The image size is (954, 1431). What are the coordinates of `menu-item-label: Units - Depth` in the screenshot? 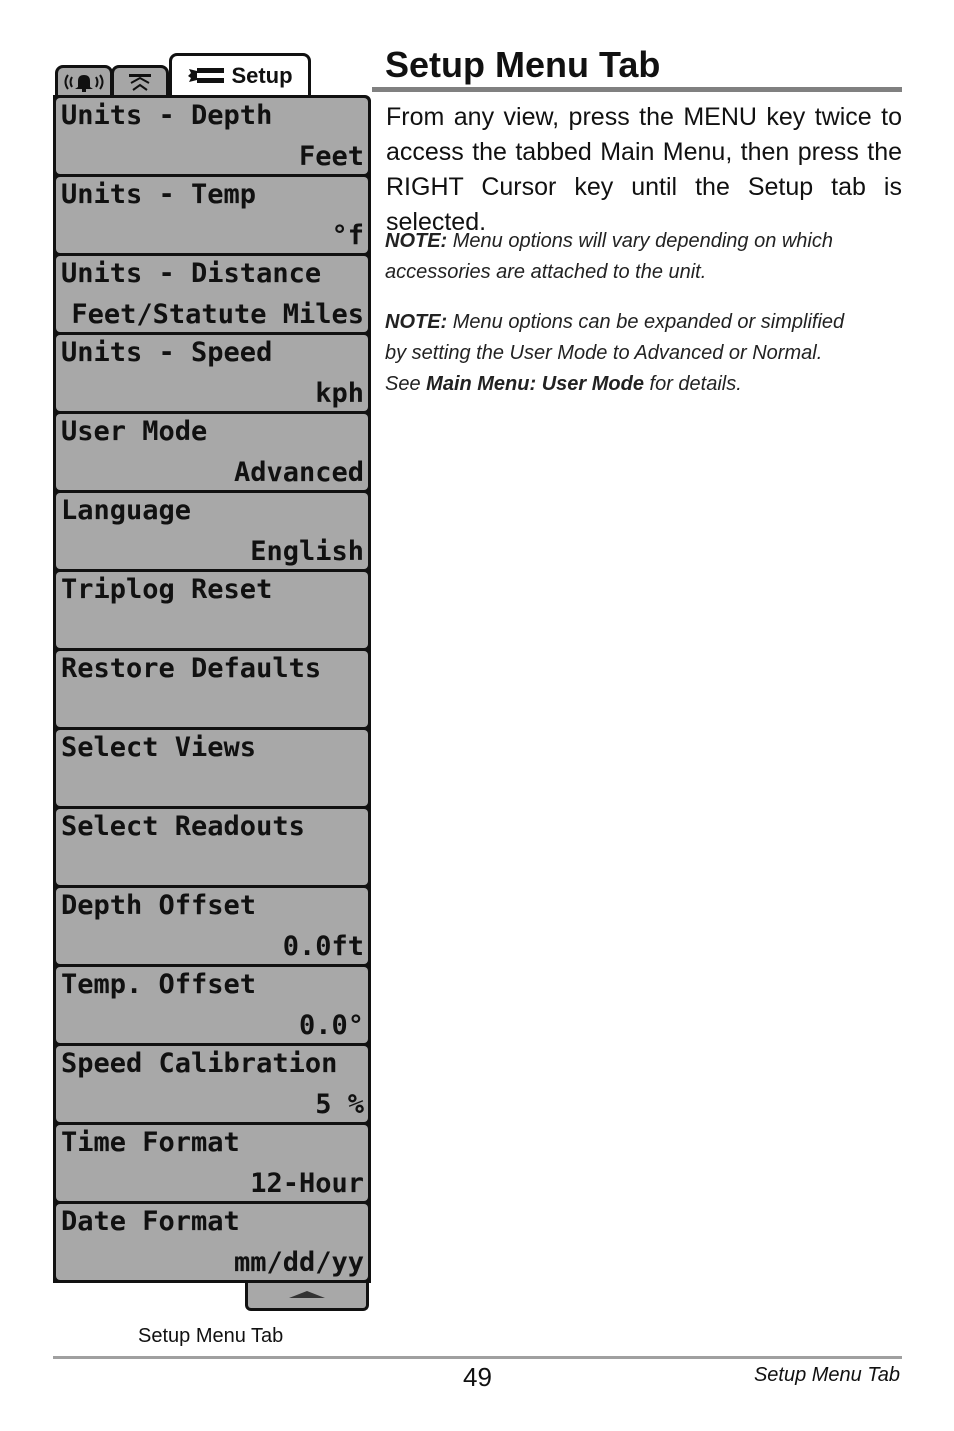 It's located at (167, 115).